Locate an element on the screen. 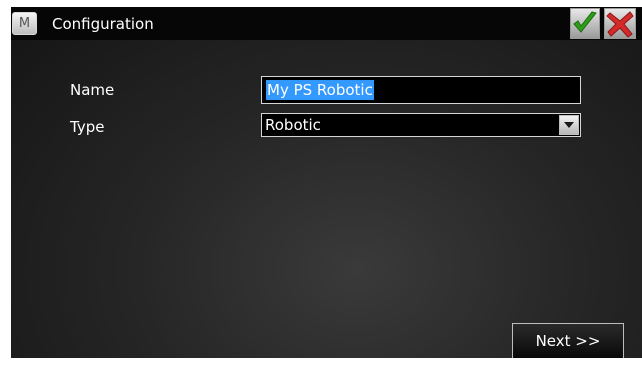 The width and height of the screenshot is (642, 365). dropdown-button is located at coordinates (569, 125).